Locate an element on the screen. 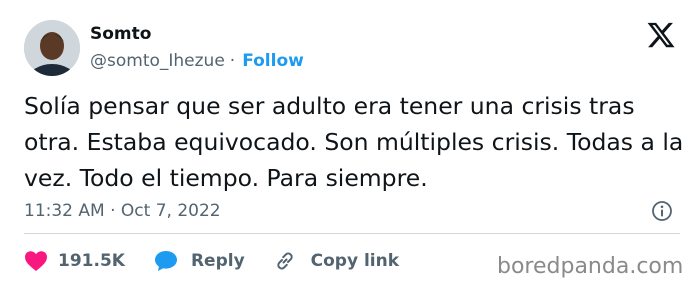  action-bar: 191.5K Reply Copy link is located at coordinates (211, 261).